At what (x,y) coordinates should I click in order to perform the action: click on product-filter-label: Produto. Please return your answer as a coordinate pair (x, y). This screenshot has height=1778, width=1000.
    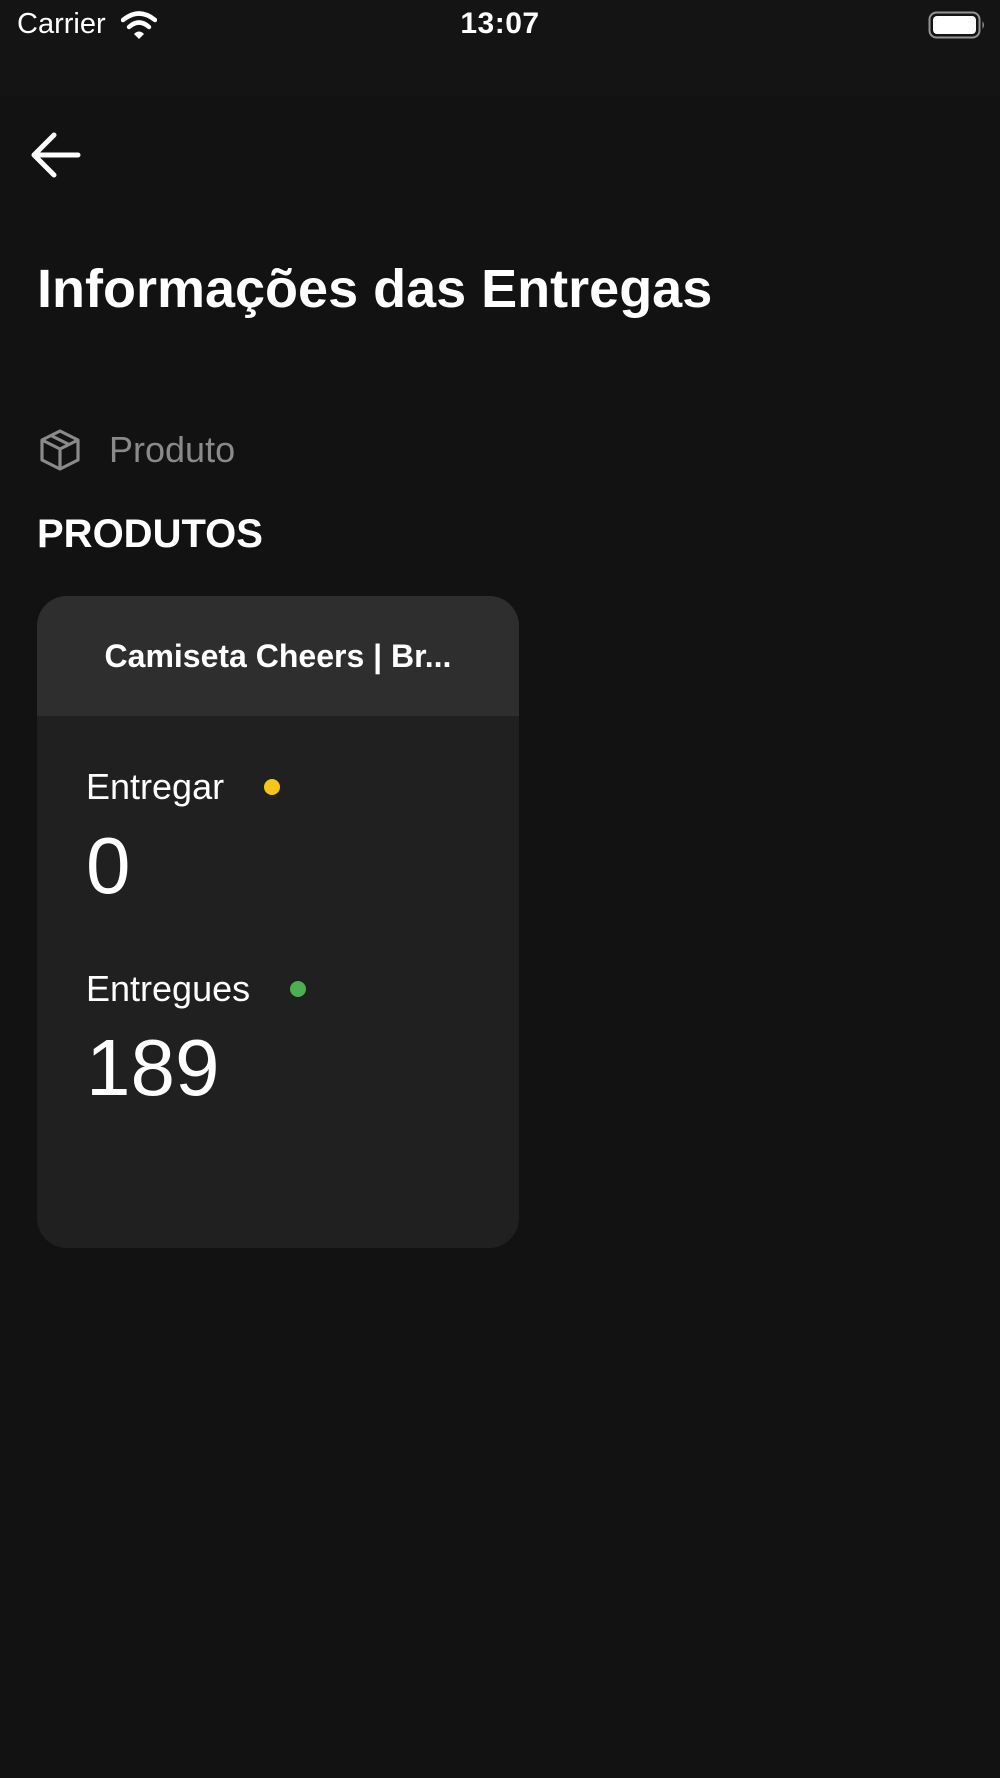
    Looking at the image, I should click on (172, 449).